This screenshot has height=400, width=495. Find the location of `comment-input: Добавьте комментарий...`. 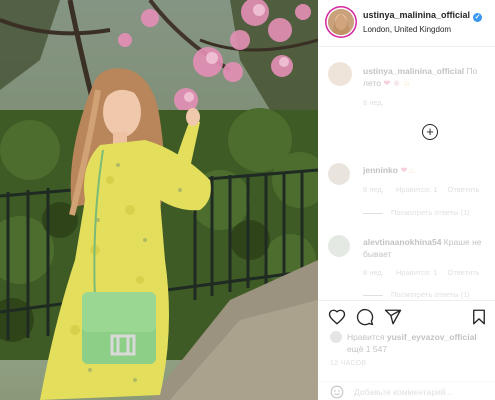

comment-input: Добавьте комментарий... is located at coordinates (403, 392).